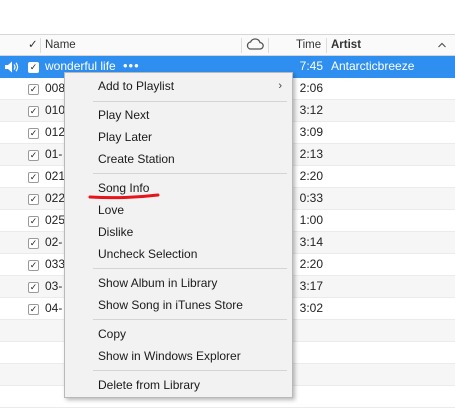  What do you see at coordinates (33, 45) in the screenshot?
I see `column-check-header: ✓` at bounding box center [33, 45].